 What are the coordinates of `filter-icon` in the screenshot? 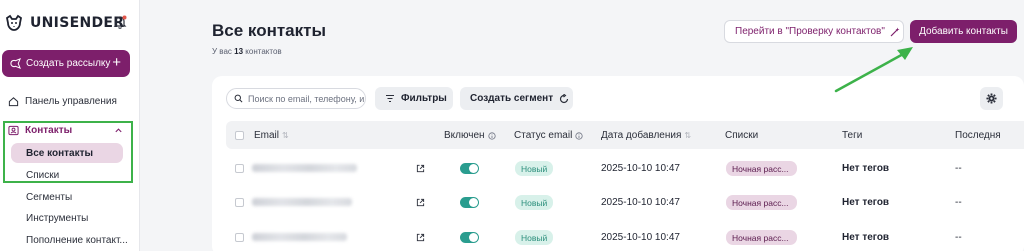 It's located at (390, 98).